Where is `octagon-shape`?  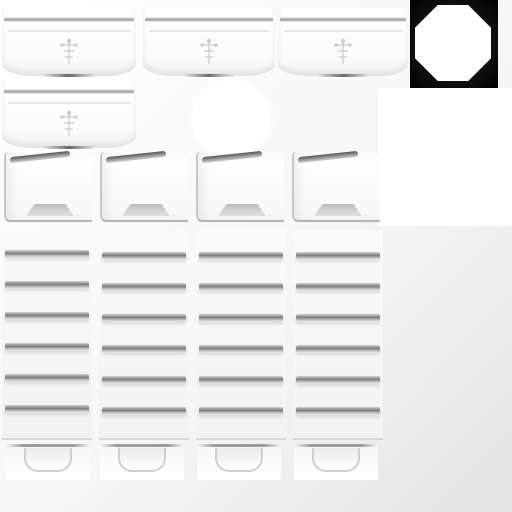 octagon-shape is located at coordinates (454, 44).